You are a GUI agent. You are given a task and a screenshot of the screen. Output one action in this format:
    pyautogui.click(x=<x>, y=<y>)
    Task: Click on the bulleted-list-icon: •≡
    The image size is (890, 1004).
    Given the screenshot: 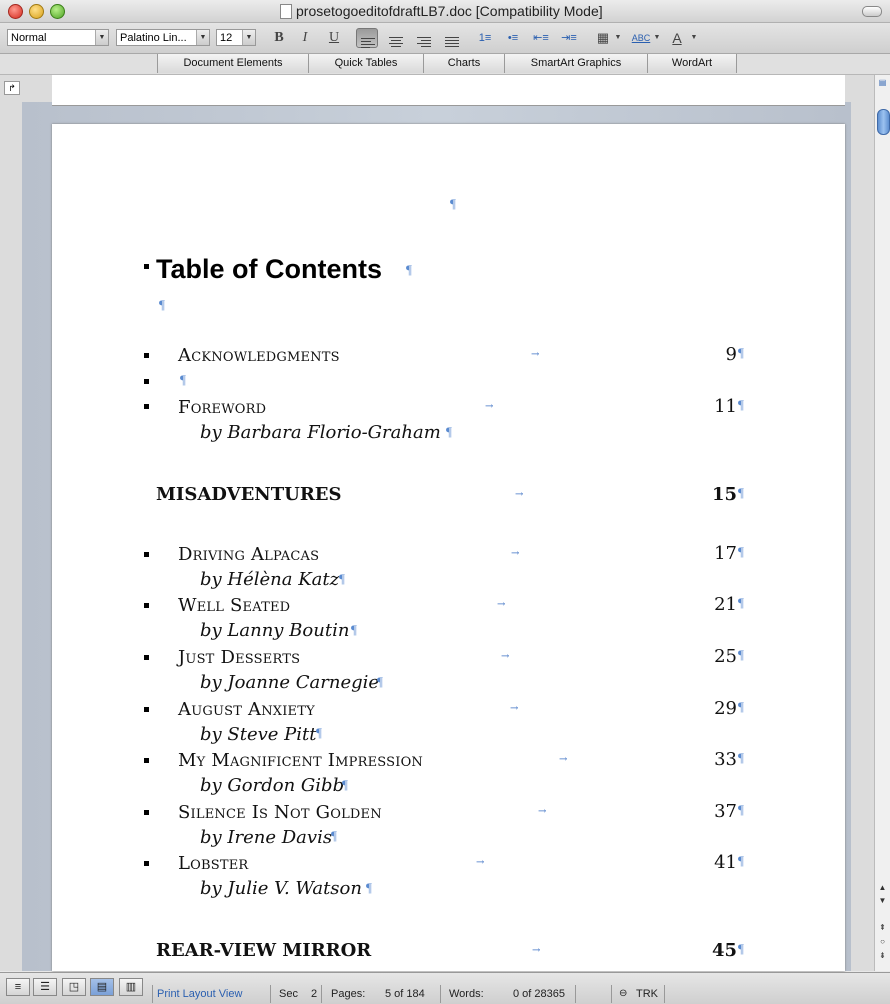 What is the action you would take?
    pyautogui.click(x=513, y=38)
    